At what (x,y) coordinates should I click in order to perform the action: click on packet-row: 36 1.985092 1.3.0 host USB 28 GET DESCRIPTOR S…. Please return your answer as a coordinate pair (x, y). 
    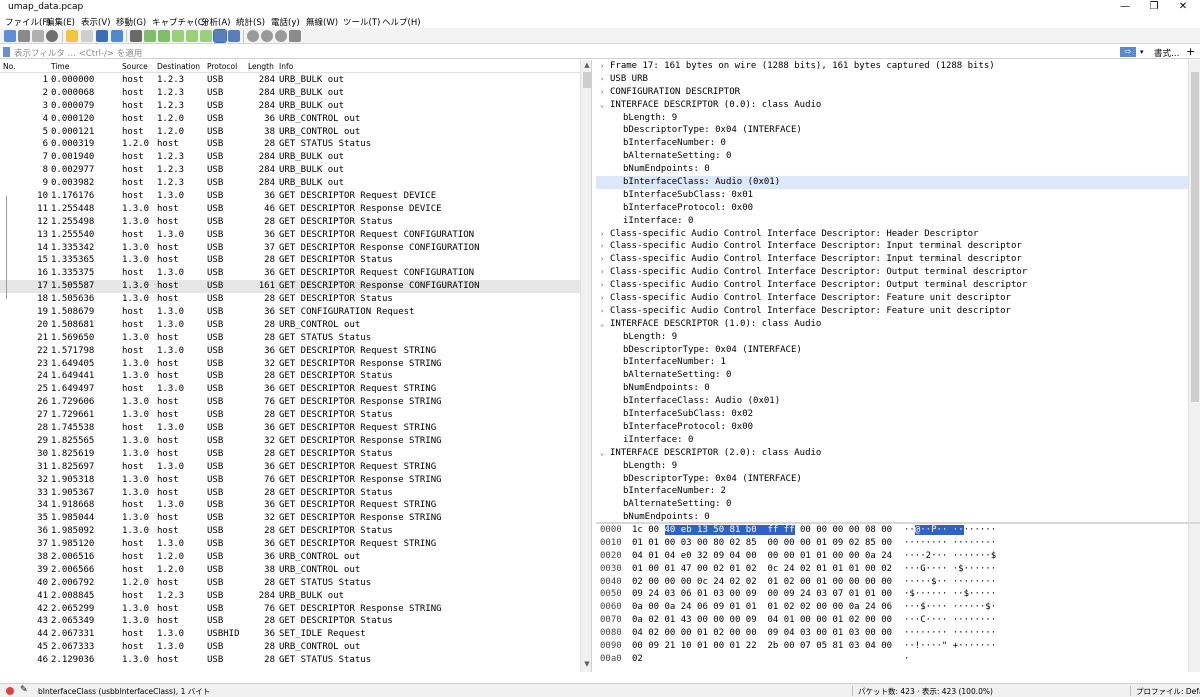
    Looking at the image, I should click on (290, 531).